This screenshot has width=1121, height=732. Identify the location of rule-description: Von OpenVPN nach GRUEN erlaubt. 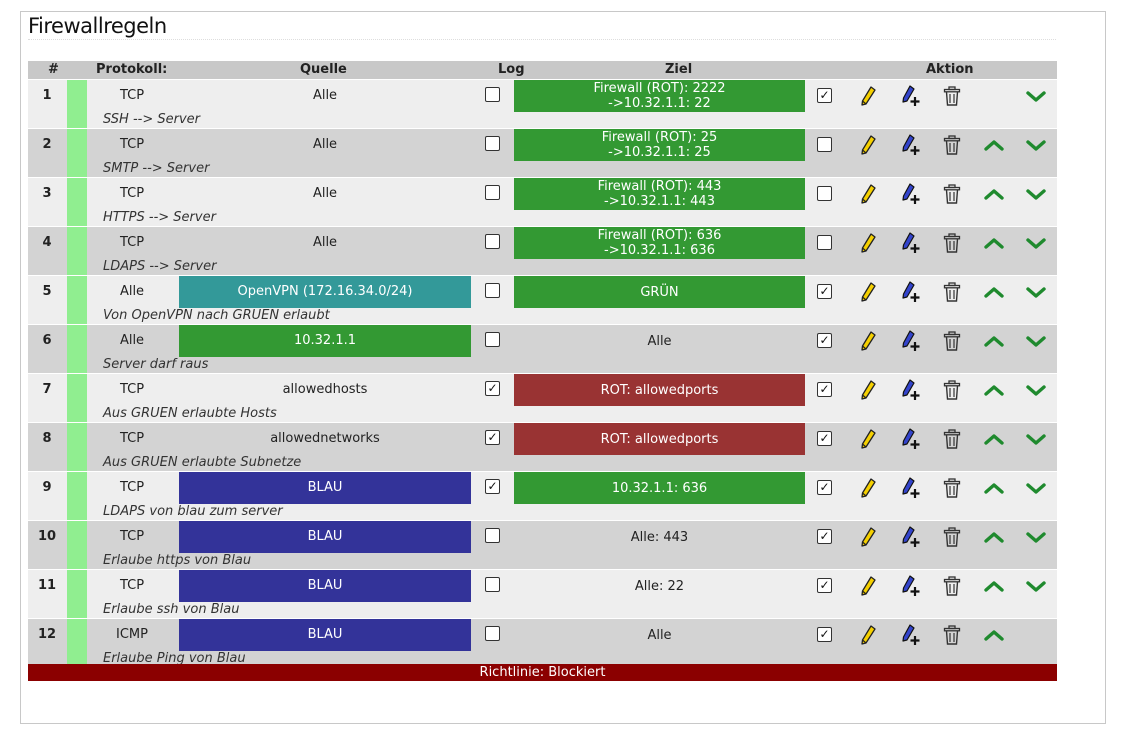
(216, 315).